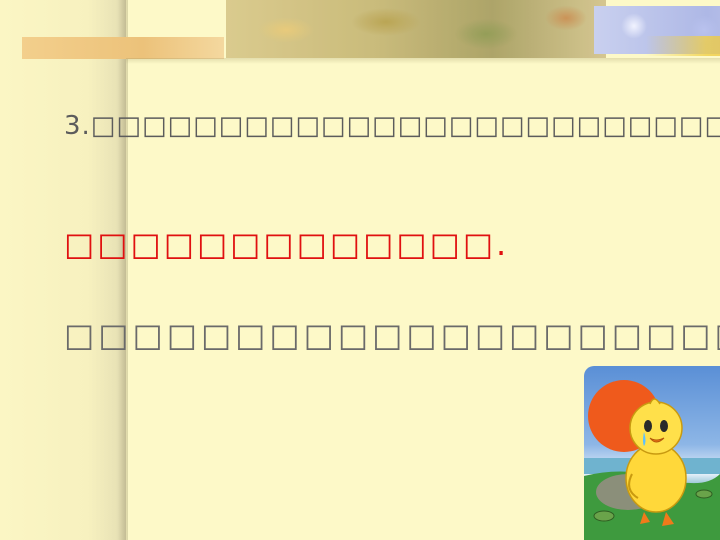 The width and height of the screenshot is (720, 540). Describe the element at coordinates (287, 244) in the screenshot. I see `answer-text: □□□□□□□□□□□□□.` at that location.